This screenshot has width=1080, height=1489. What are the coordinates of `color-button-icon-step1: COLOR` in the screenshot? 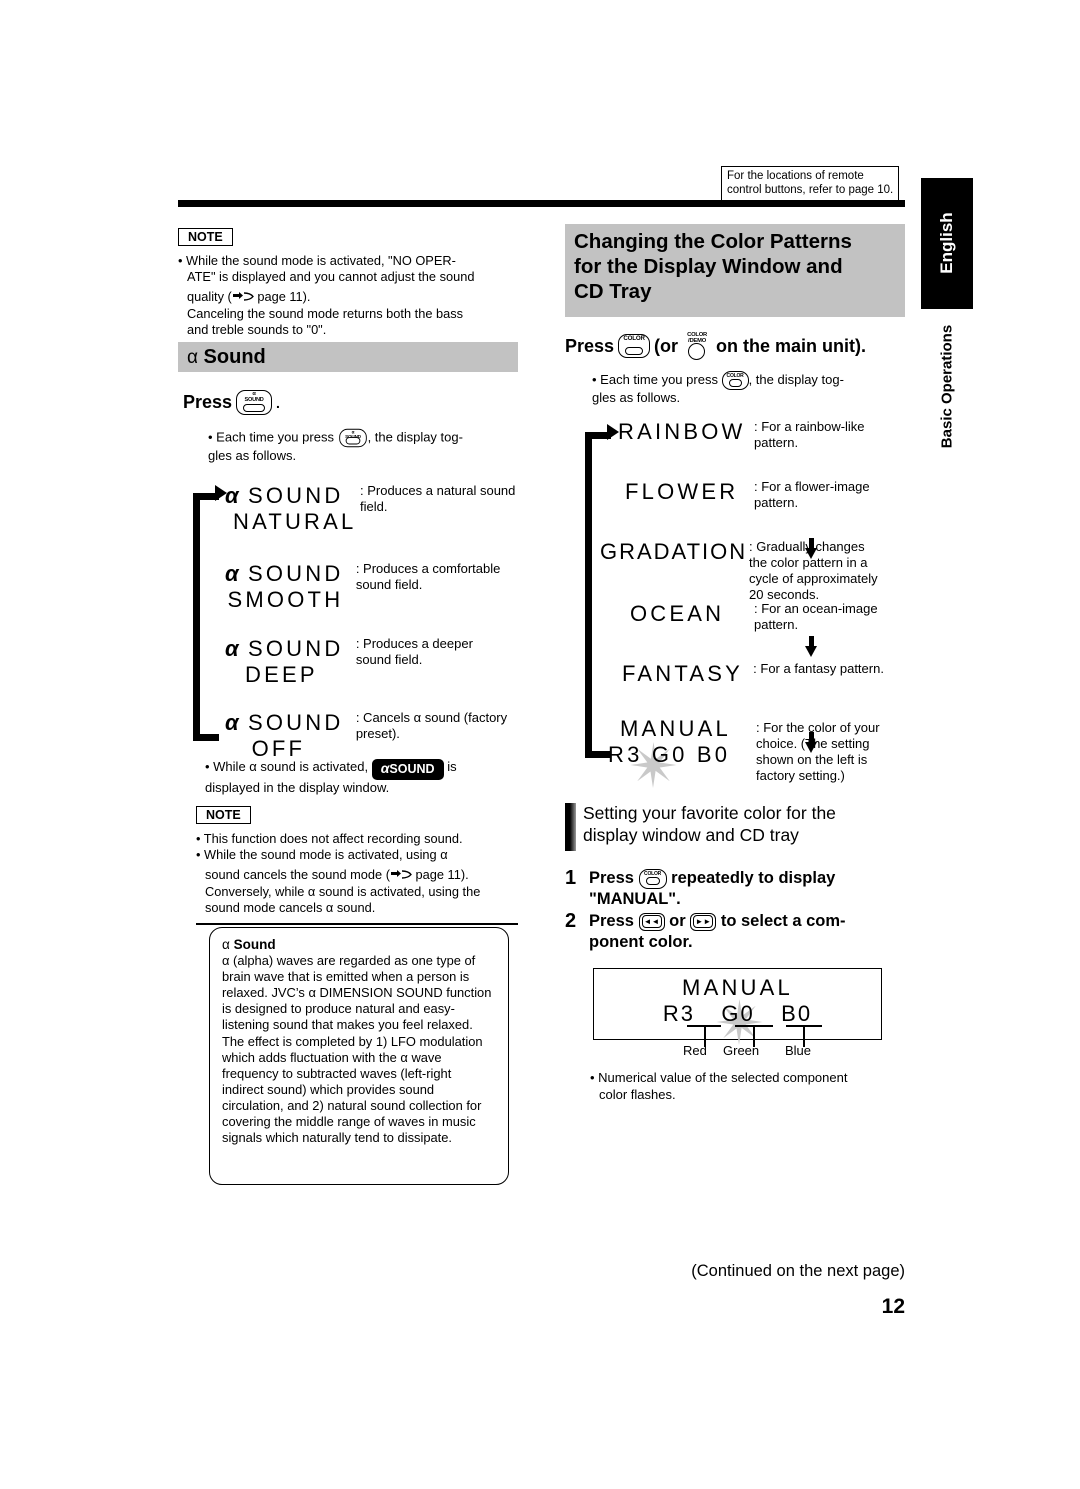 It's located at (652, 878).